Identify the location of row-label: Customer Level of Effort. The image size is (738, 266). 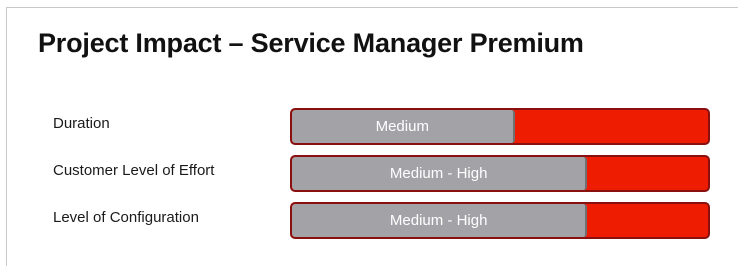
(134, 170).